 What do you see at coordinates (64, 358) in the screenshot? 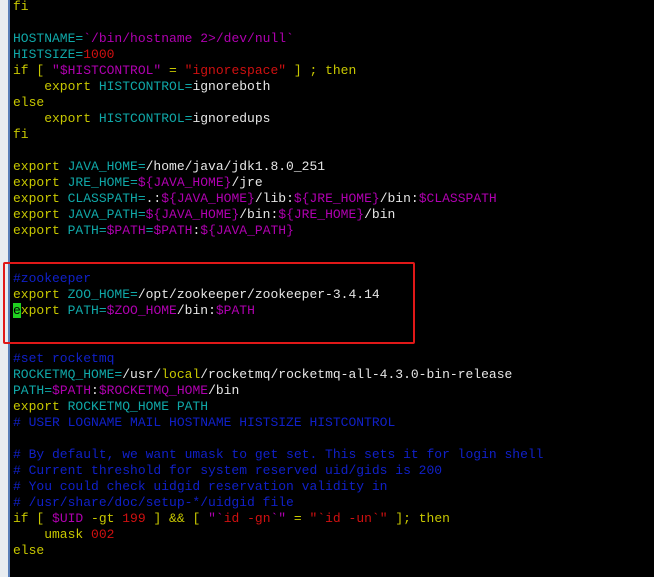
I see `code-token: #set rocketmq` at bounding box center [64, 358].